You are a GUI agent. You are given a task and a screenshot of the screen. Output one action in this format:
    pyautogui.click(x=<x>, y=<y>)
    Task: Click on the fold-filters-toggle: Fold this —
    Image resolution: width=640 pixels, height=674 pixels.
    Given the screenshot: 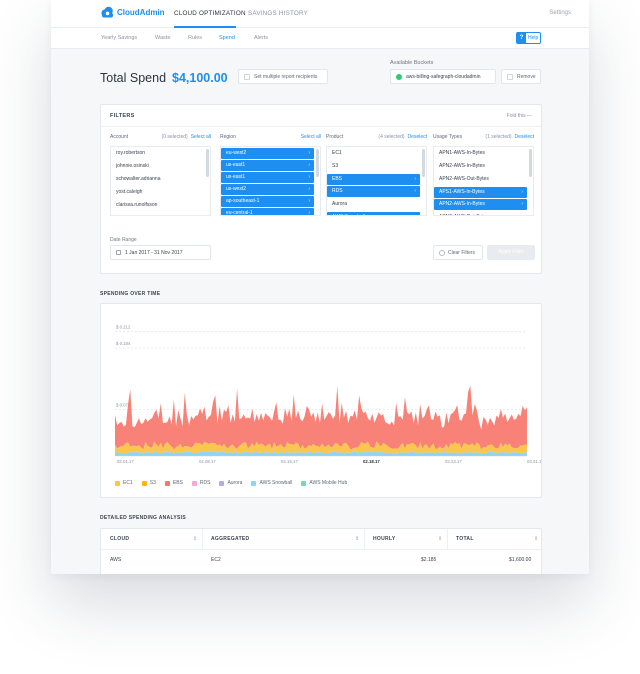 What is the action you would take?
    pyautogui.click(x=519, y=116)
    